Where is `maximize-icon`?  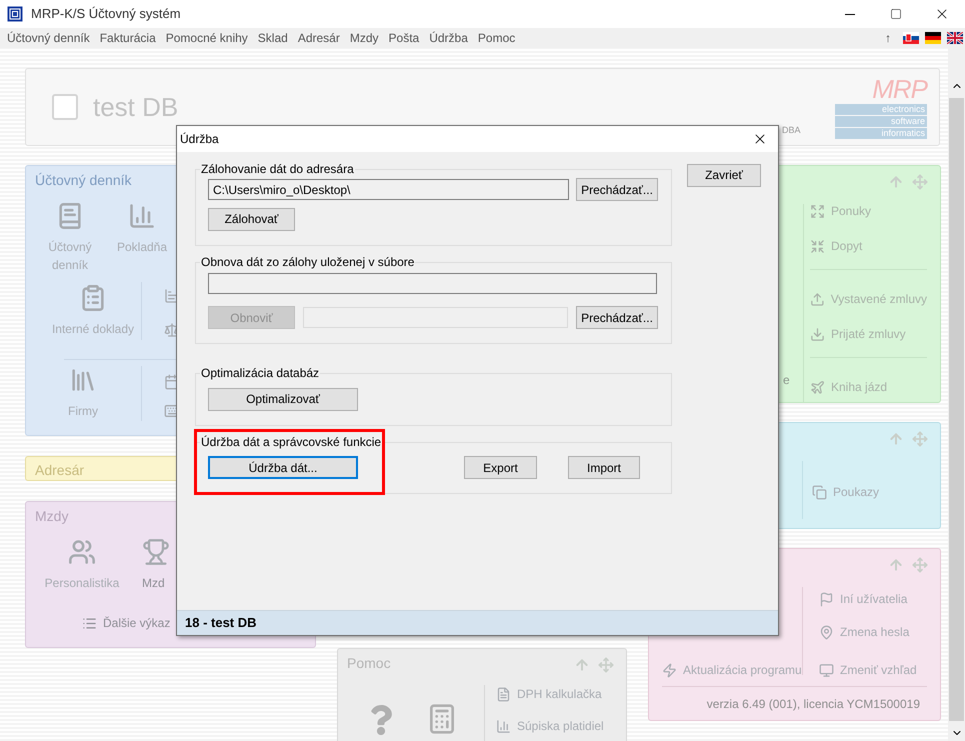 maximize-icon is located at coordinates (896, 14).